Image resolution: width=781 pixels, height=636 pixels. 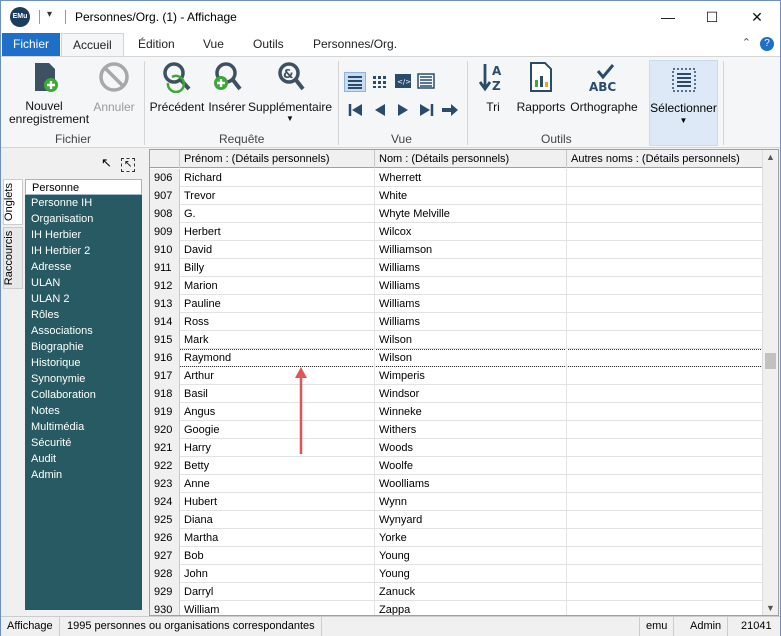 What do you see at coordinates (471, 214) in the screenshot?
I see `cell-nom: Whyte Melville` at bounding box center [471, 214].